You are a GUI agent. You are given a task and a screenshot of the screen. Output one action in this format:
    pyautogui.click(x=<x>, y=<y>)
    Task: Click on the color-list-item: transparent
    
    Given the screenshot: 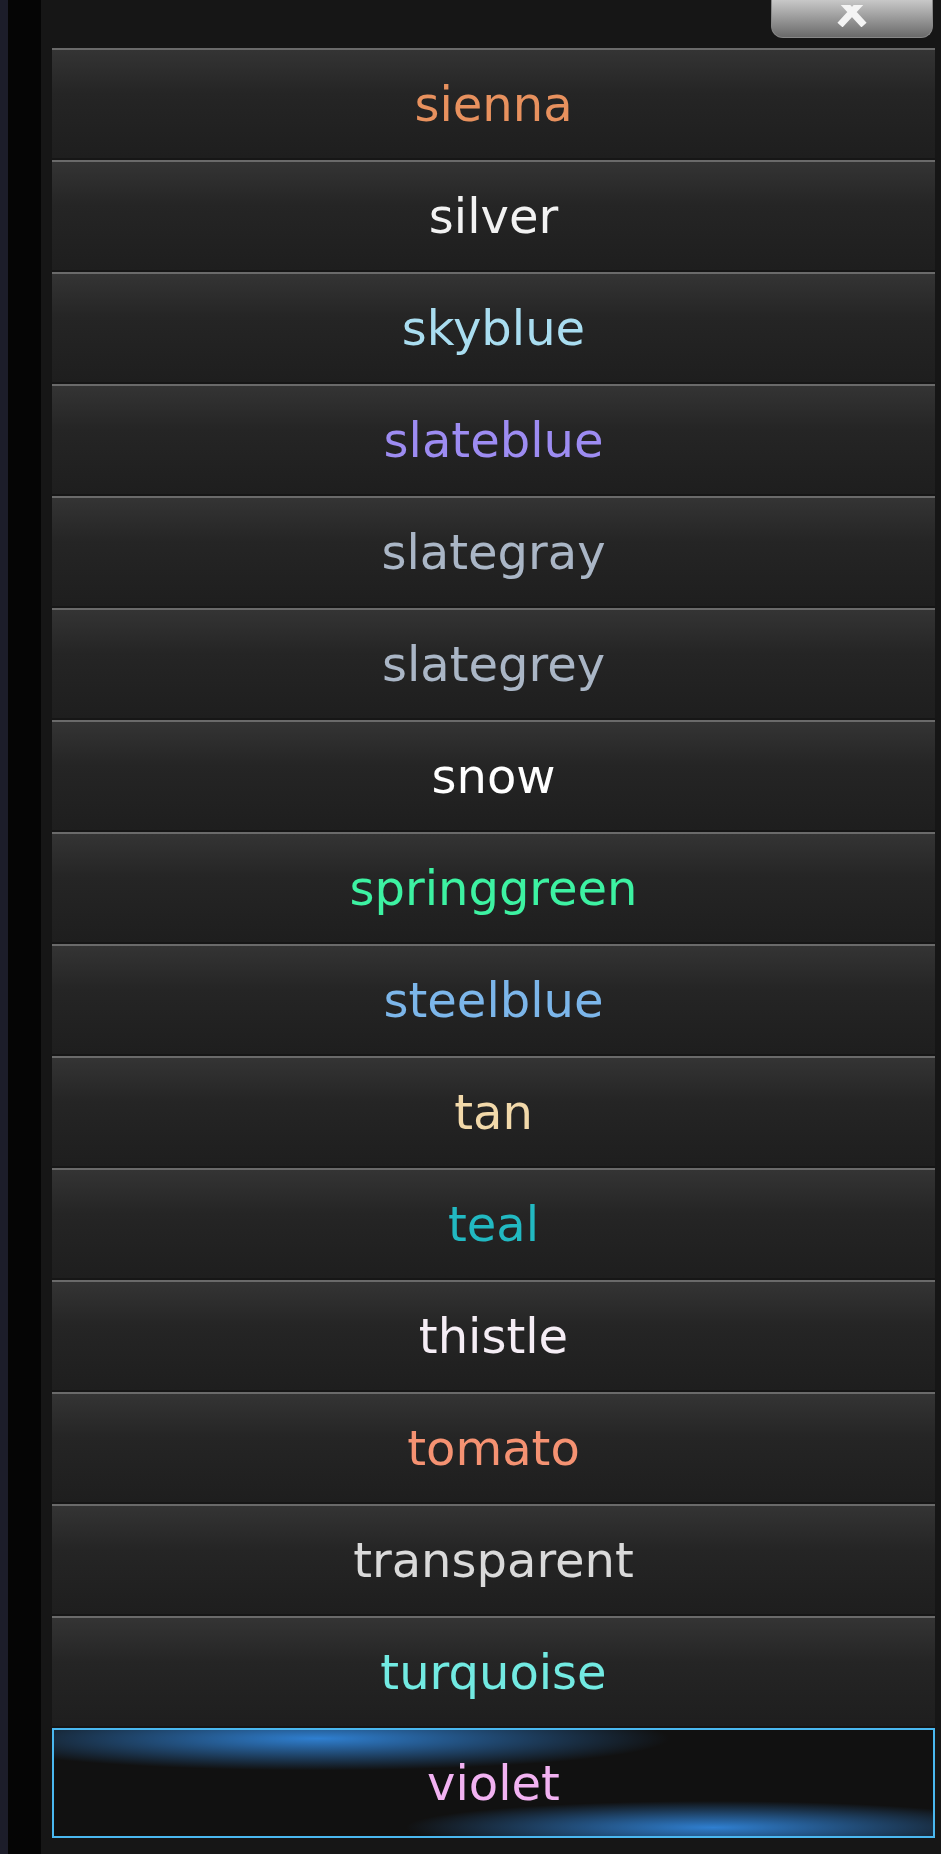 What is the action you would take?
    pyautogui.click(x=493, y=1559)
    